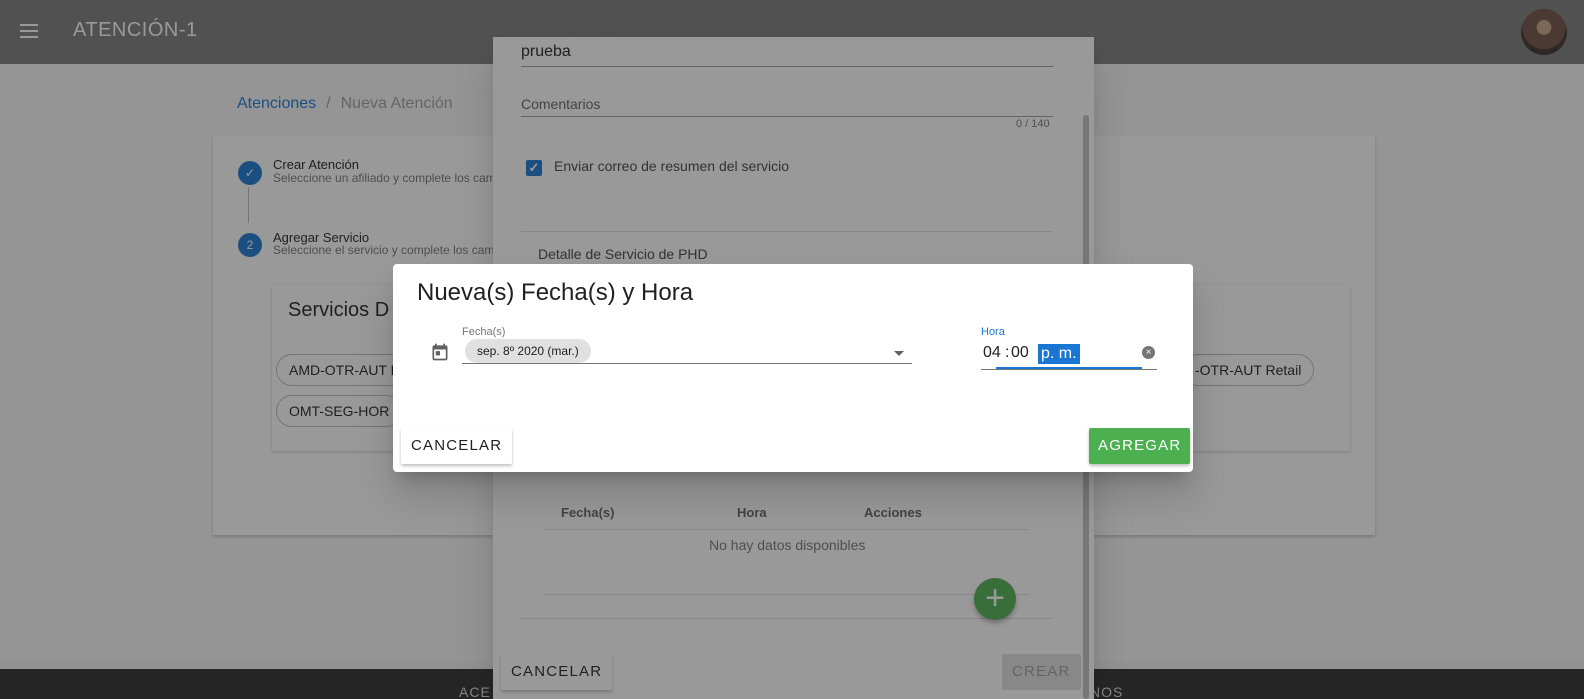 The width and height of the screenshot is (1584, 699). What do you see at coordinates (440, 352) in the screenshot?
I see `calendar-icon` at bounding box center [440, 352].